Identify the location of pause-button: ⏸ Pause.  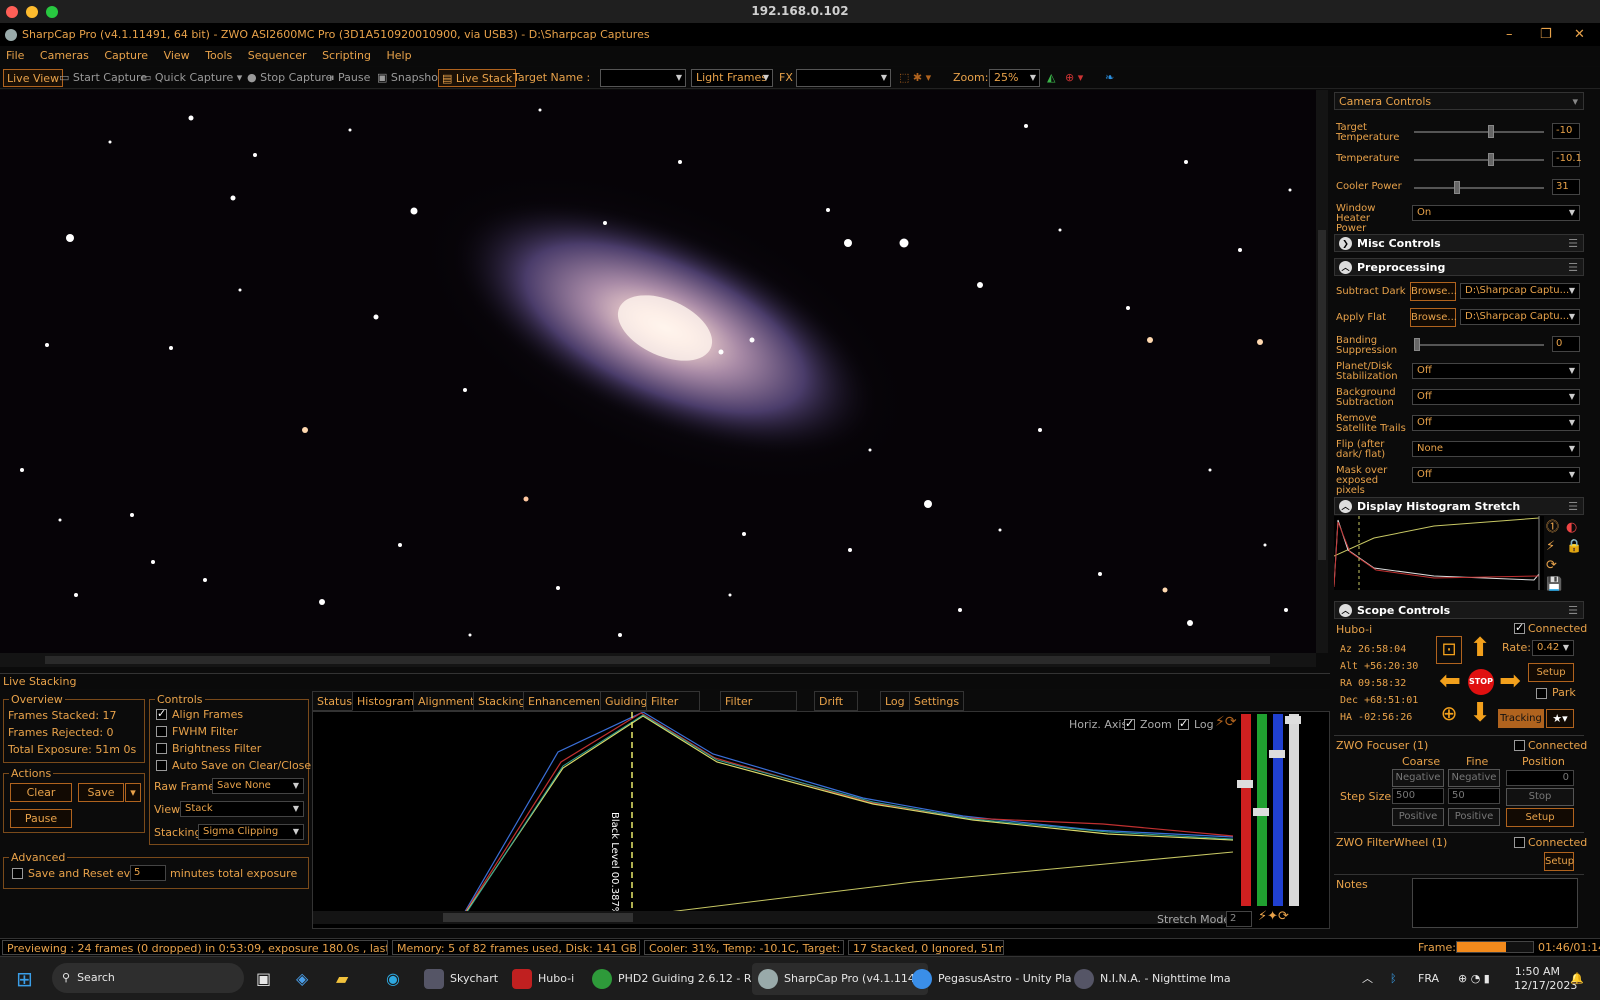
(349, 78).